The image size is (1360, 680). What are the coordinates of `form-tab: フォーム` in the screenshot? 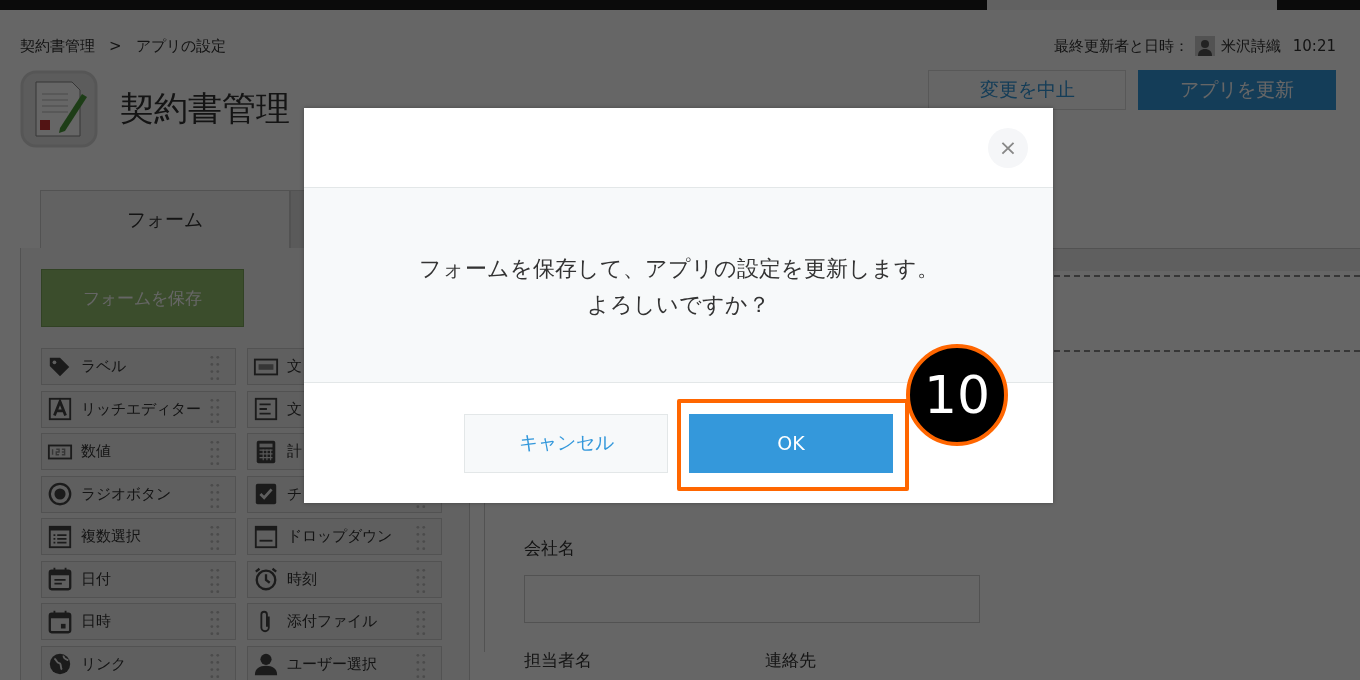 It's located at (165, 219).